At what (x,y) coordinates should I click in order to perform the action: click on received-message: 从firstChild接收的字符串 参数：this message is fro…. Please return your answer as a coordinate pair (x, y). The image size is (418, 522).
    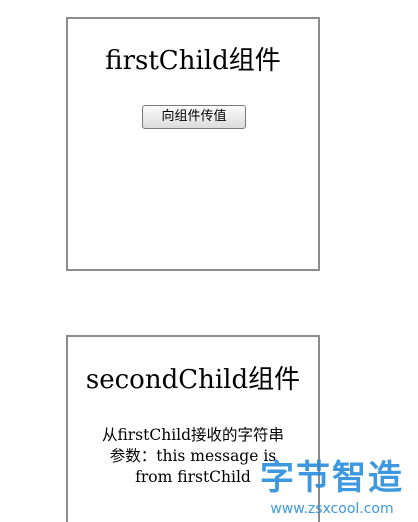
    Looking at the image, I should click on (193, 456).